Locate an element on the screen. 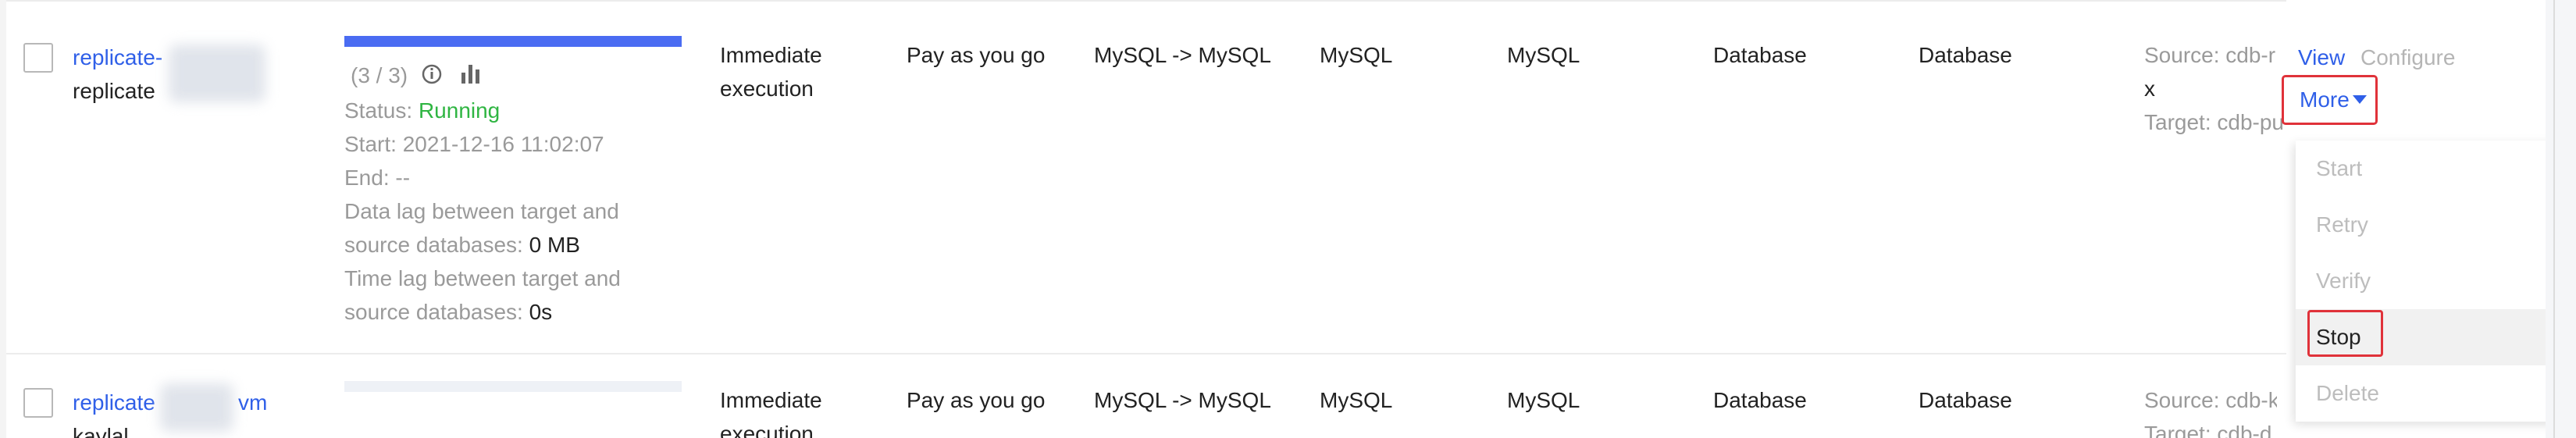 This screenshot has width=2576, height=438. view-button: View is located at coordinates (2321, 57).